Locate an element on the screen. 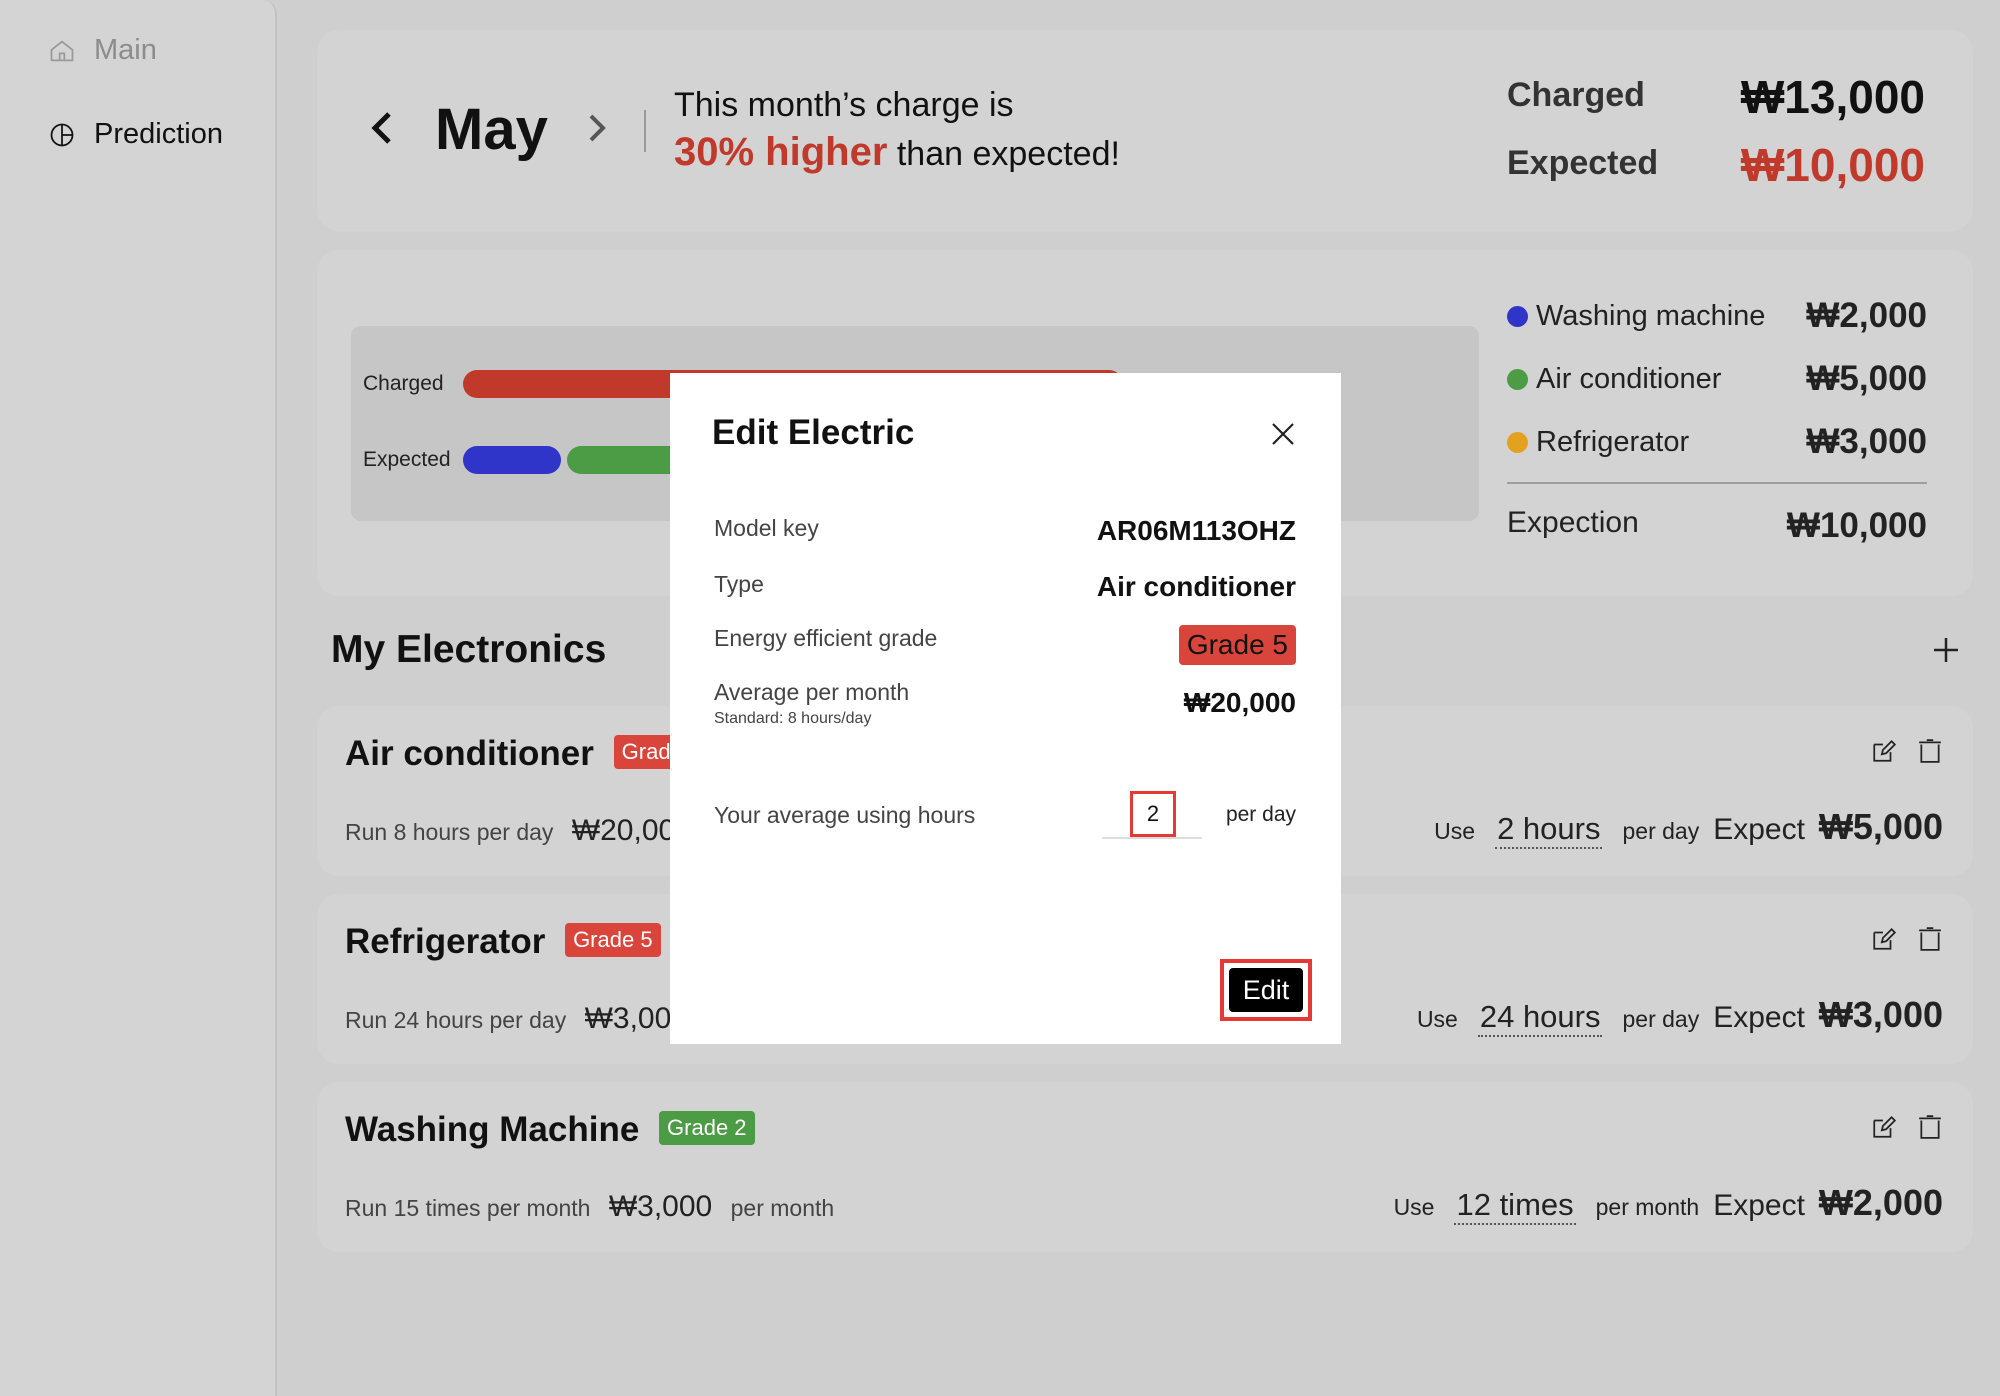 This screenshot has height=1396, width=2000. average-value: ₩20,000 is located at coordinates (1239, 702).